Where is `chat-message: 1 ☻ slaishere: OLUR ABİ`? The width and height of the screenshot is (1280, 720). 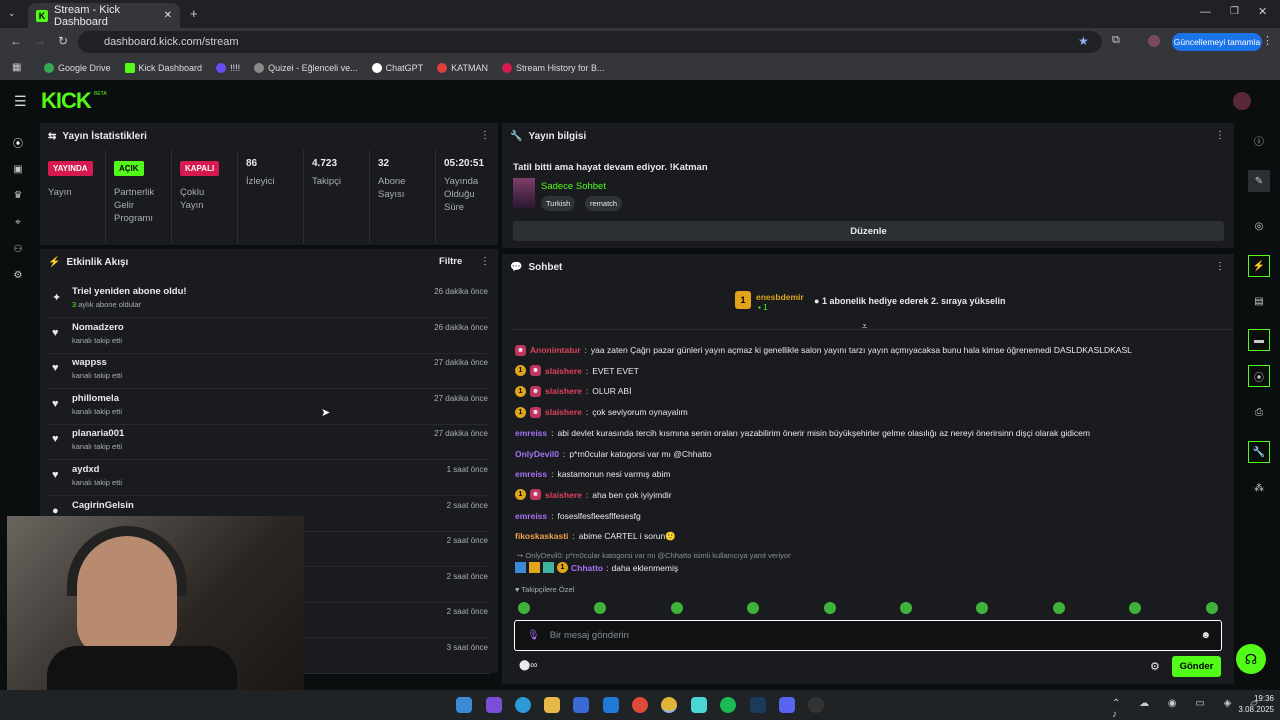
chat-message: 1 ☻ slaishere: OLUR ABİ is located at coordinates (573, 391).